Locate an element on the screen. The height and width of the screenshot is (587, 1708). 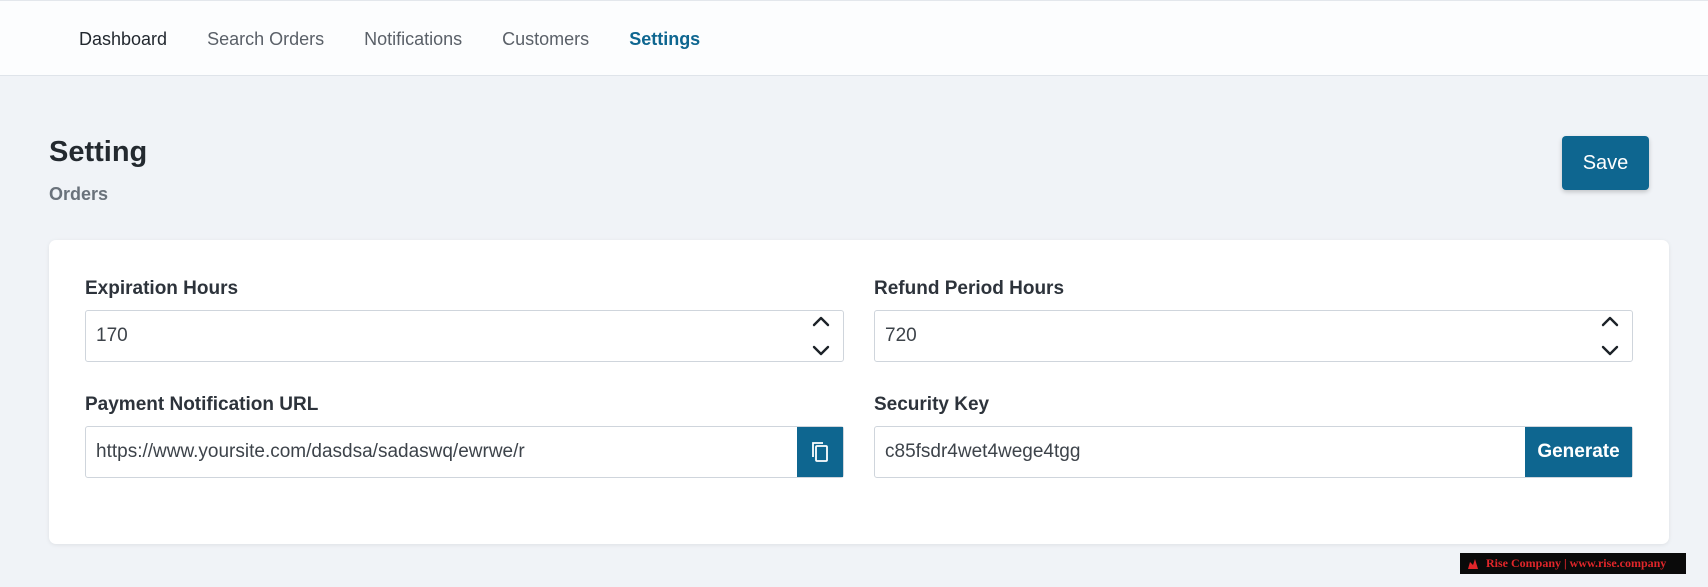
refund-period-hours-label: Refund Period Hours is located at coordinates (969, 288).